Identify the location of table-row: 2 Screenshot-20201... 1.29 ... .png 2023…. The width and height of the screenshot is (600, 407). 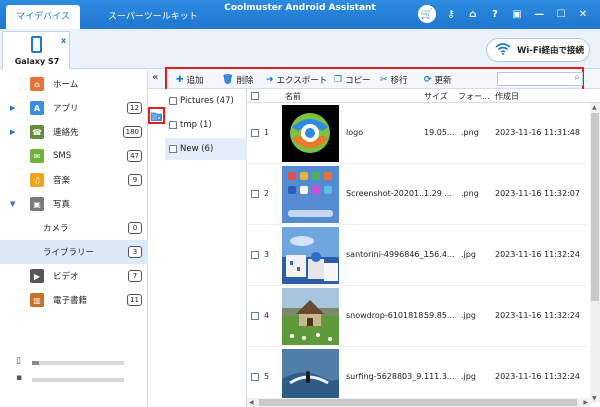
(417, 194).